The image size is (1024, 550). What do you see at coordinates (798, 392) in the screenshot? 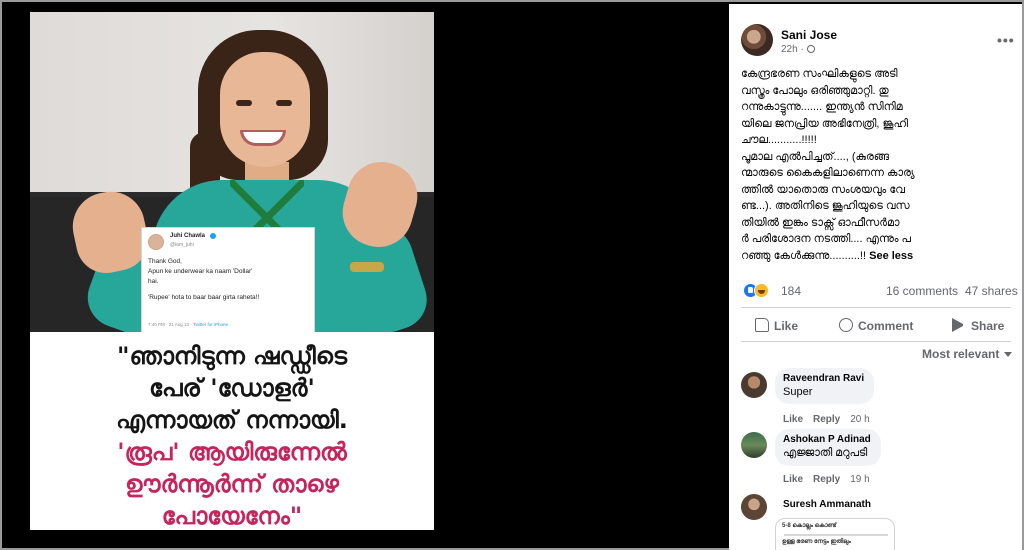
I see `comment-text: Super` at bounding box center [798, 392].